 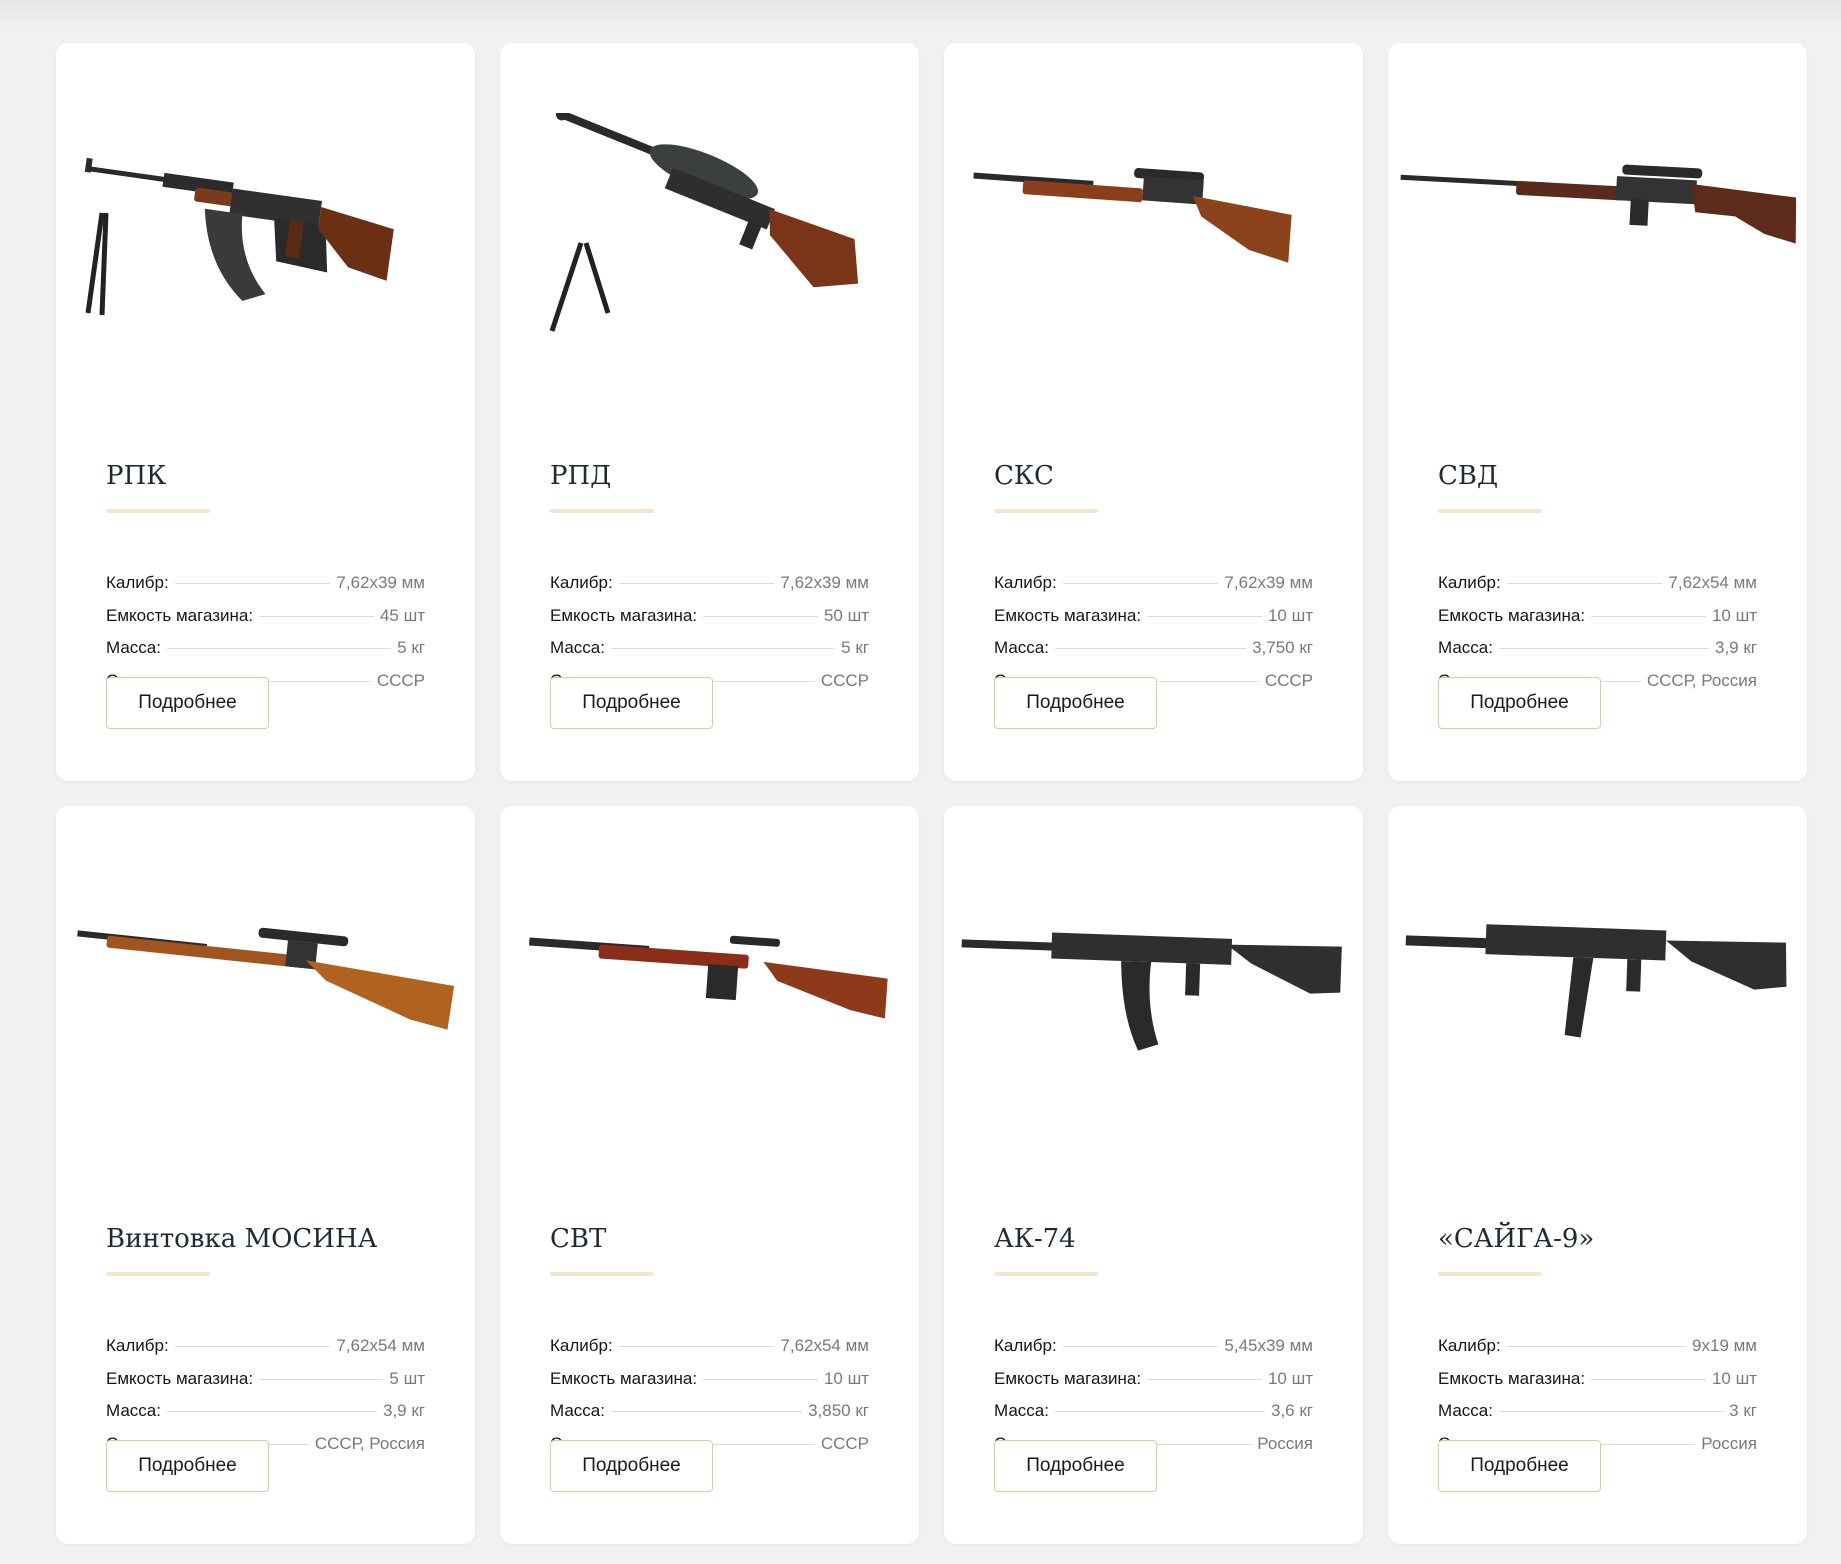 I want to click on spec-row-mass: Масса: 3,750 кг, so click(x=1153, y=654).